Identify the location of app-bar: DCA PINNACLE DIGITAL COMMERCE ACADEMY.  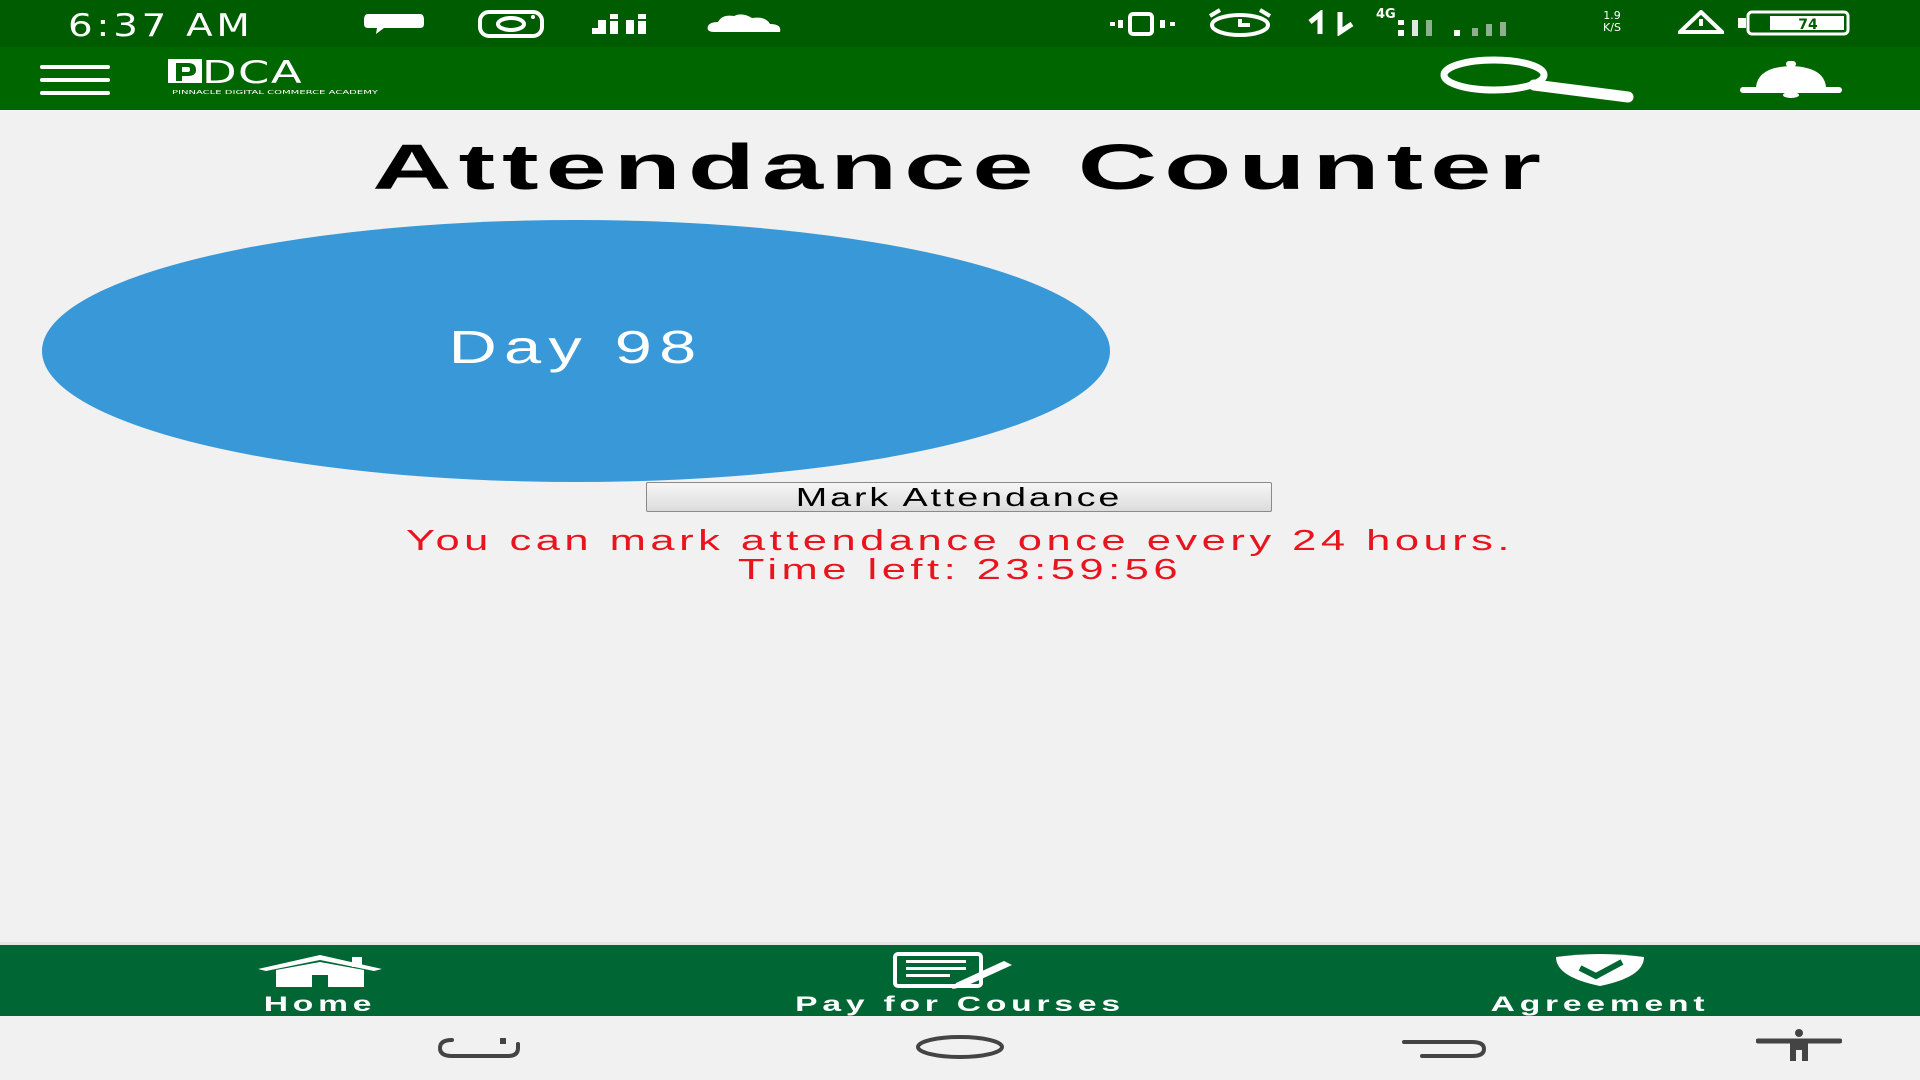
(960, 78).